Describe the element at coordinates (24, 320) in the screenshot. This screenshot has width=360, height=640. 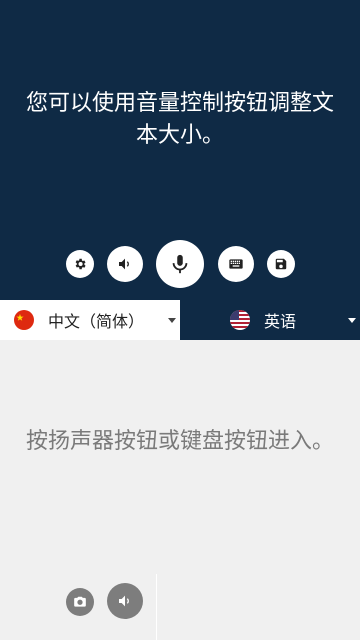
I see `china-flag-icon` at that location.